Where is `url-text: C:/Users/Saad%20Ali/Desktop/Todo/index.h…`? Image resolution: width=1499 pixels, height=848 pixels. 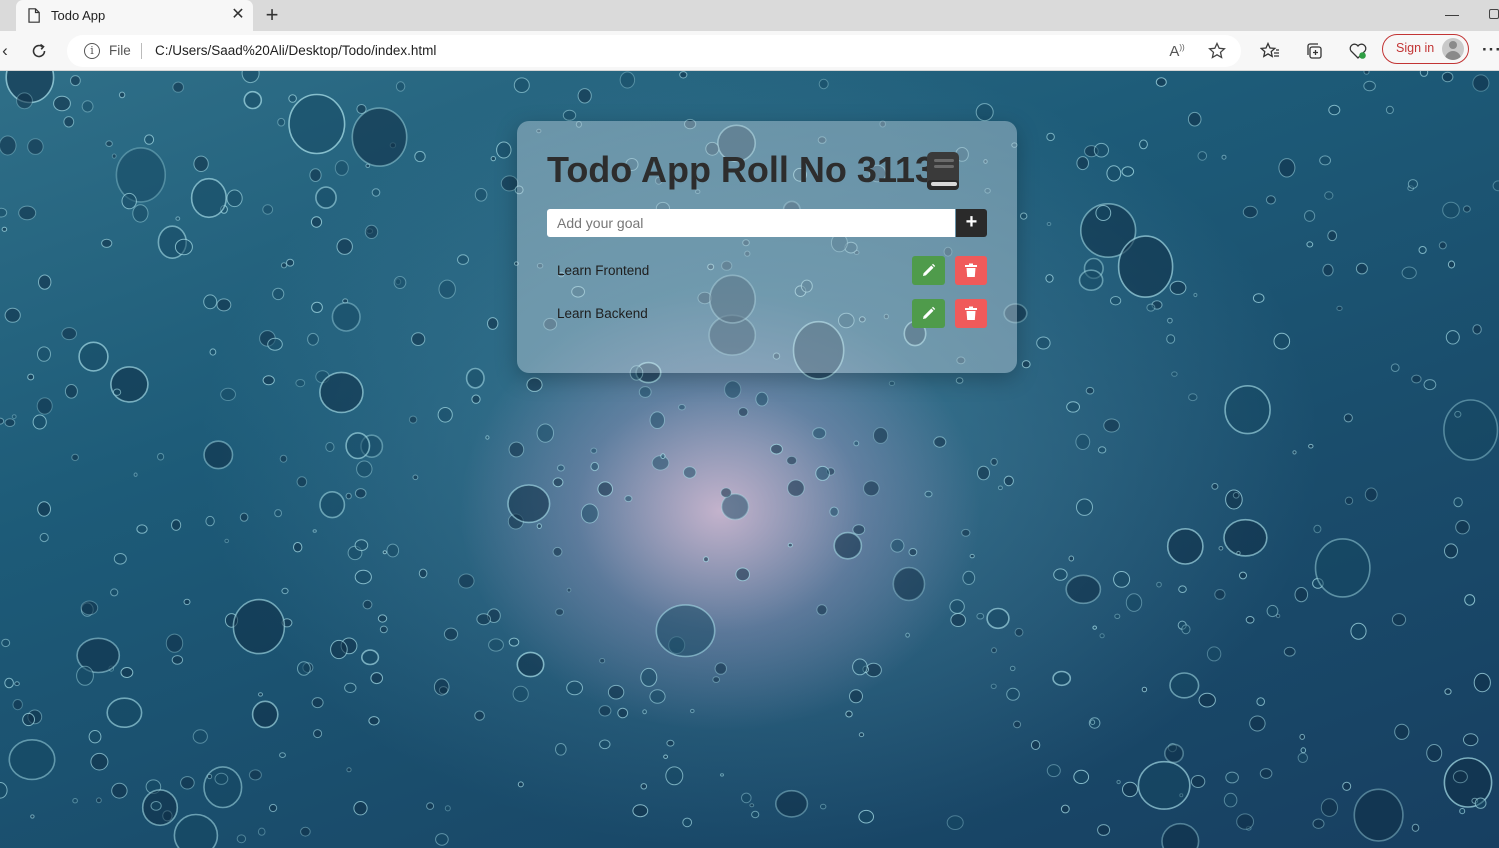 url-text: C:/Users/Saad%20Ali/Desktop/Todo/index.h… is located at coordinates (295, 50).